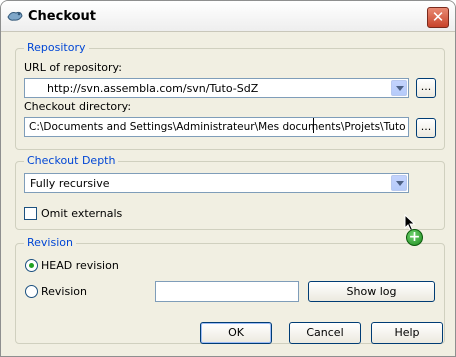 Image resolution: width=456 pixels, height=357 pixels. I want to click on checkout-depth-legend: Checkout Depth, so click(71, 160).